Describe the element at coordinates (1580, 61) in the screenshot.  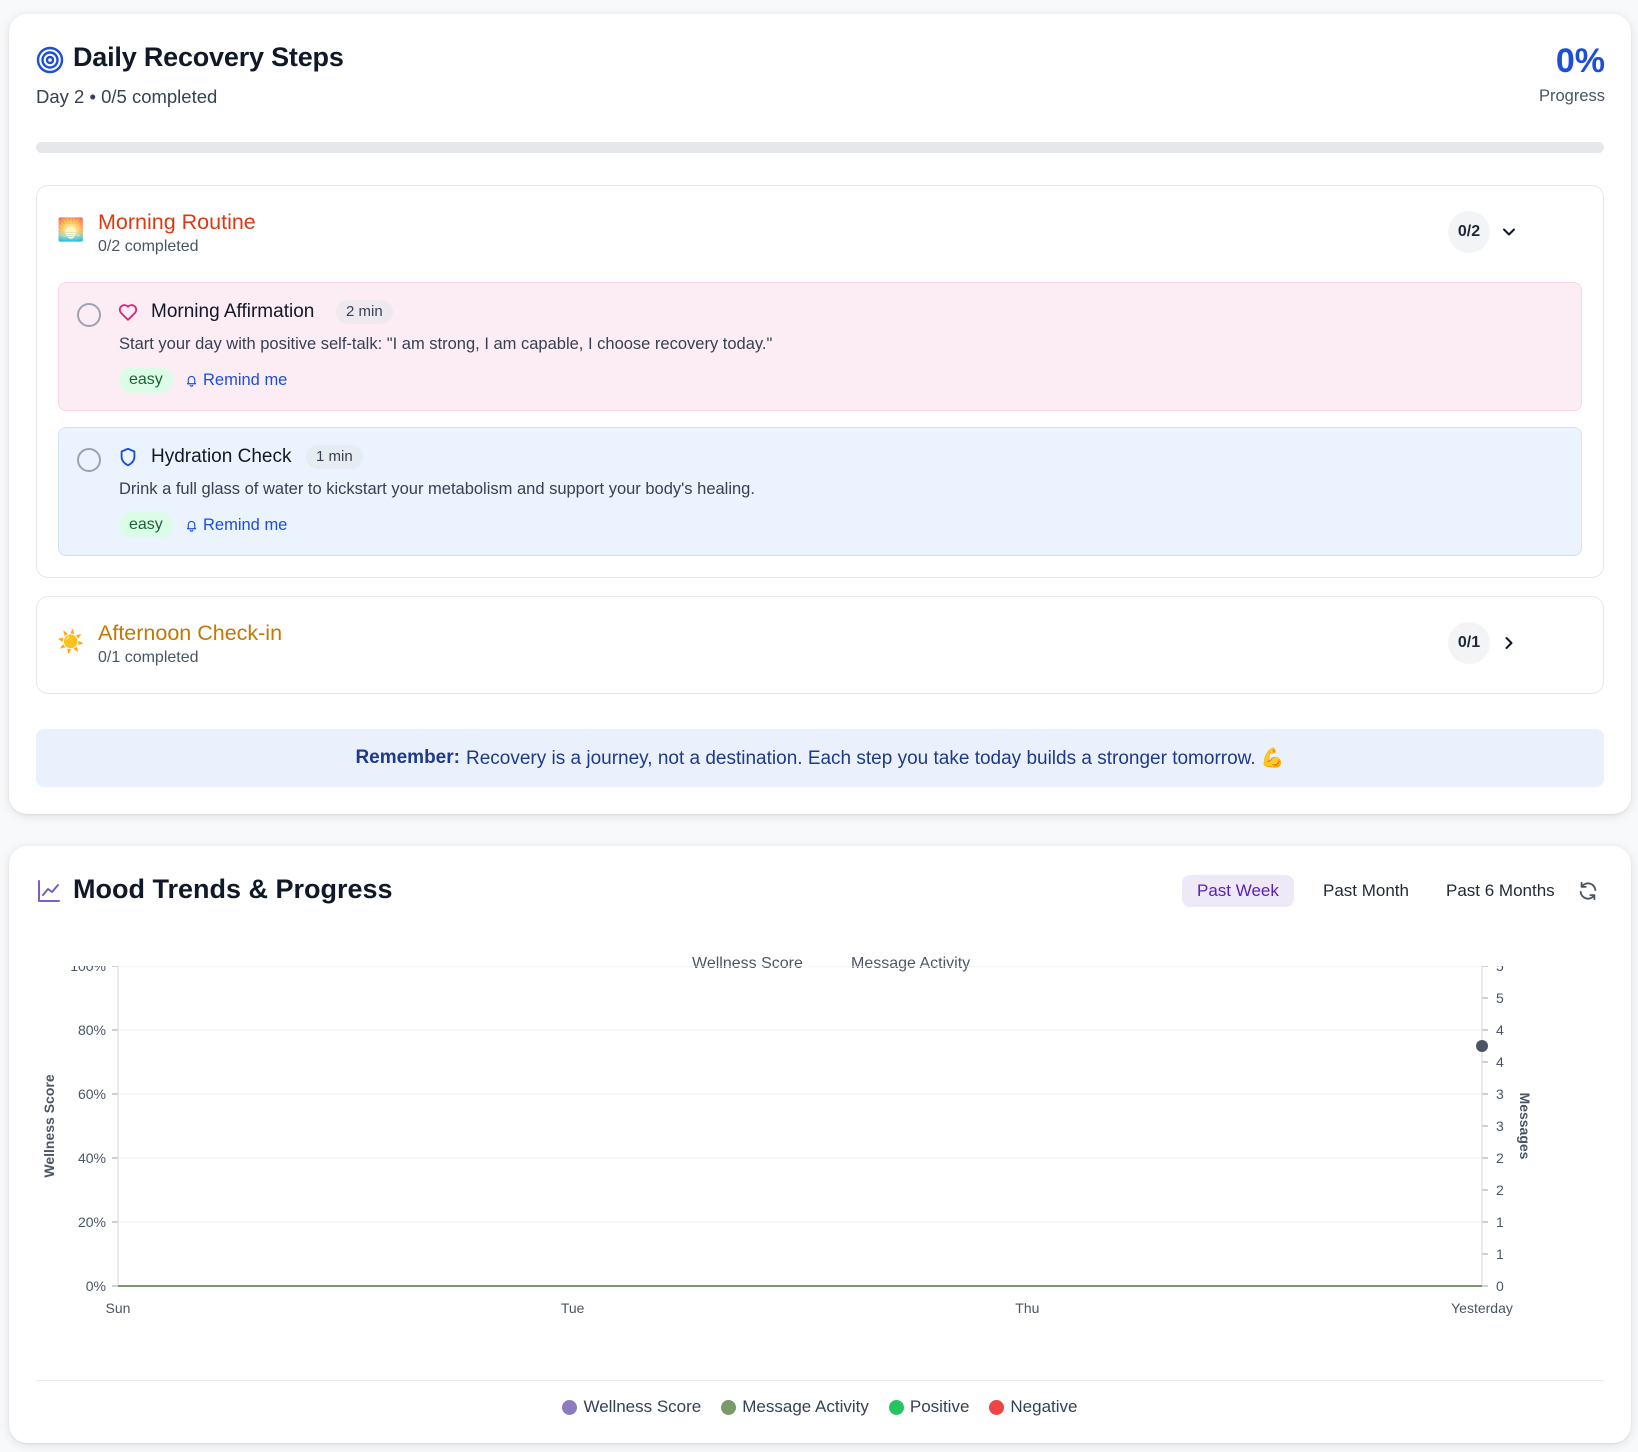
I see `progress-percent: 0%` at that location.